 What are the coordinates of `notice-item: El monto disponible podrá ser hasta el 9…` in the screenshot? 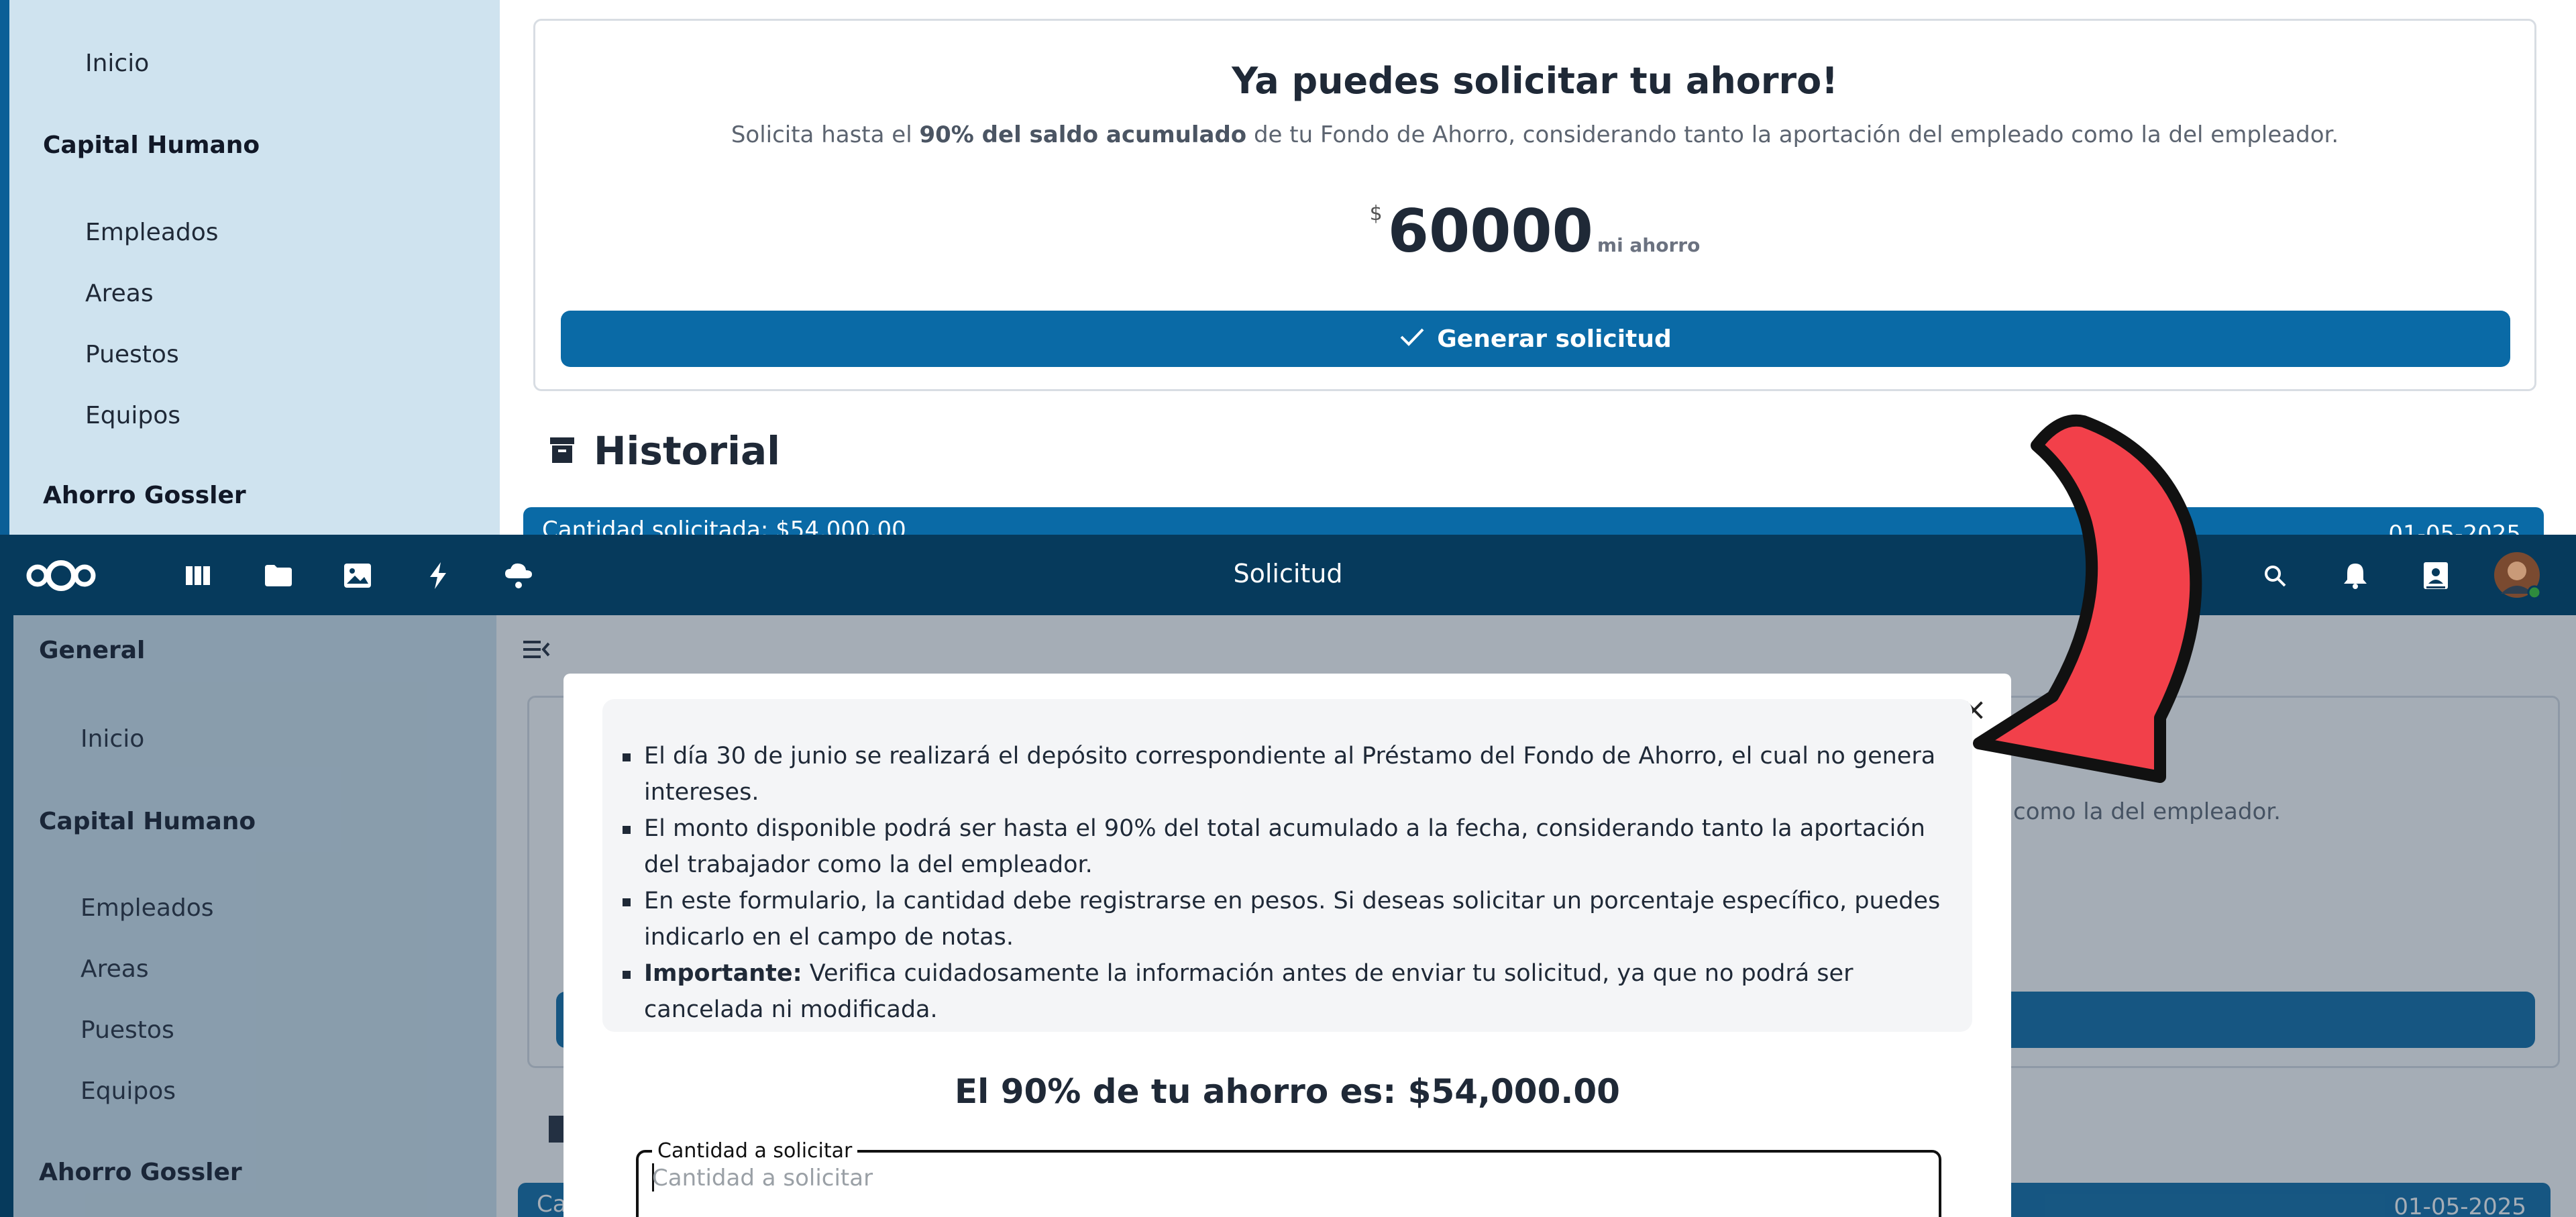 It's located at (1288, 847).